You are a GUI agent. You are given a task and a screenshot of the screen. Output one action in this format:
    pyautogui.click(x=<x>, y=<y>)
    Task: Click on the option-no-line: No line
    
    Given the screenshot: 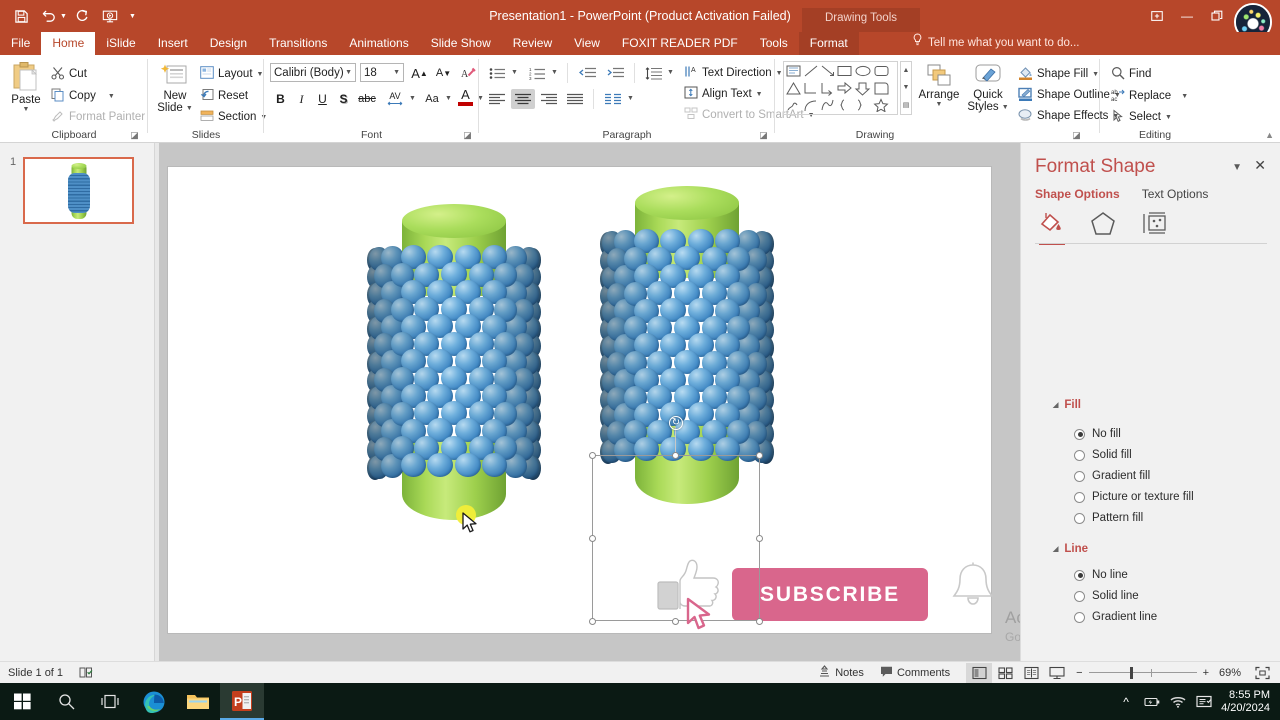 What is the action you would take?
    pyautogui.click(x=1101, y=575)
    